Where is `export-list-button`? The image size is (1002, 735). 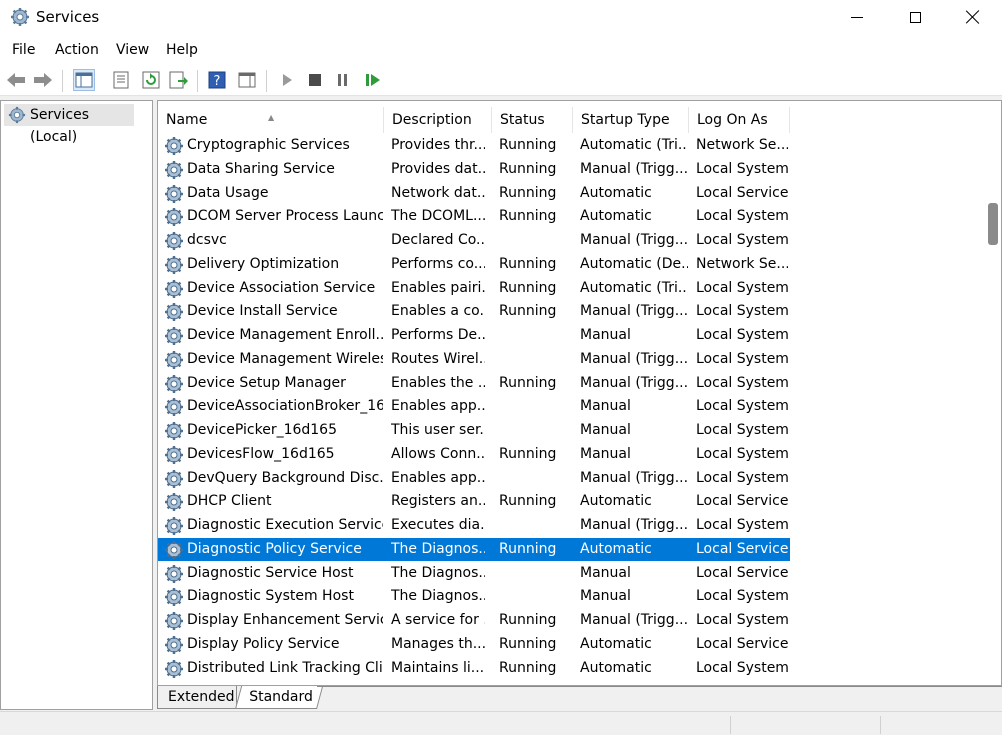 export-list-button is located at coordinates (179, 80).